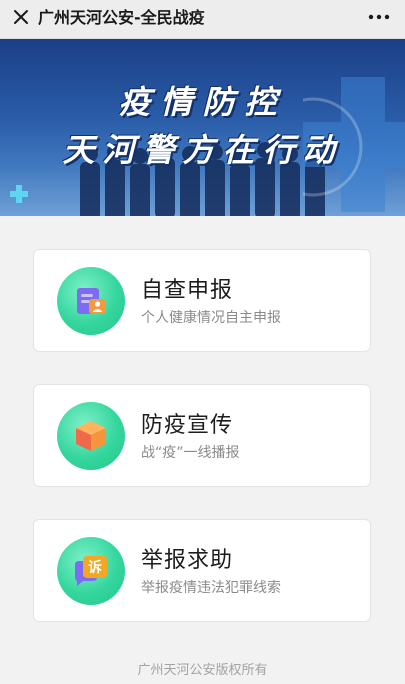 The image size is (405, 684). Describe the element at coordinates (211, 588) in the screenshot. I see `card-subtitle: 举报疫情违法犯罪线索` at that location.